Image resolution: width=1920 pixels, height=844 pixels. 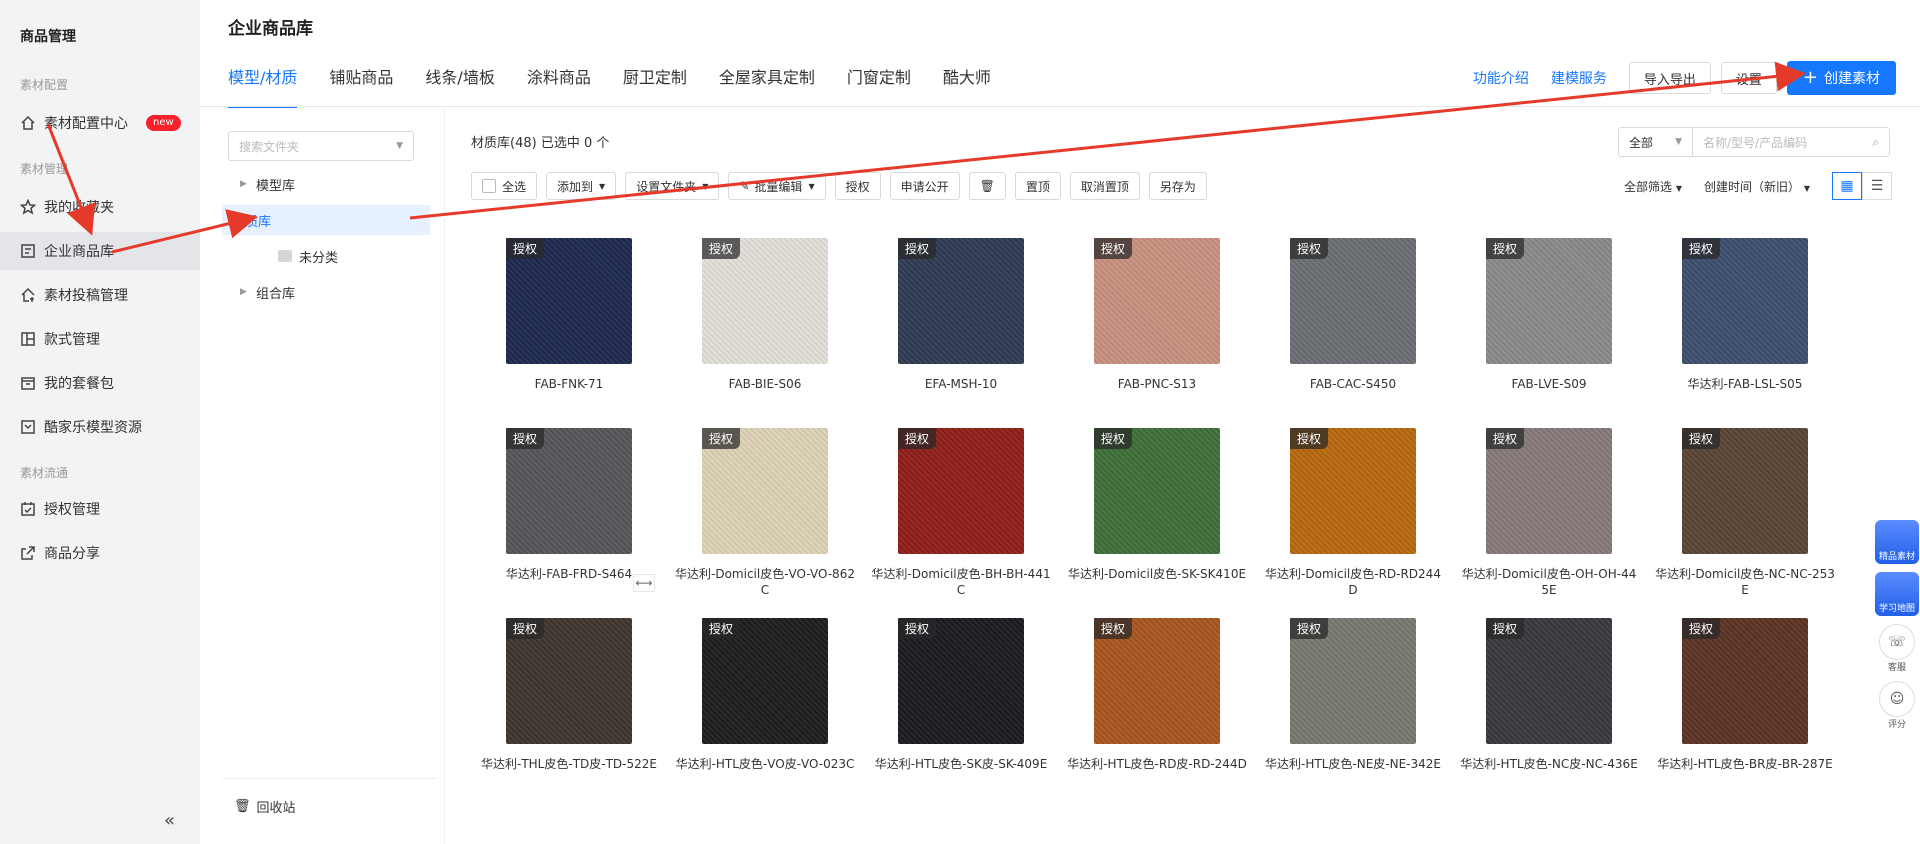 What do you see at coordinates (767, 86) in the screenshot?
I see `tab-furniture: 全屋家具定制` at bounding box center [767, 86].